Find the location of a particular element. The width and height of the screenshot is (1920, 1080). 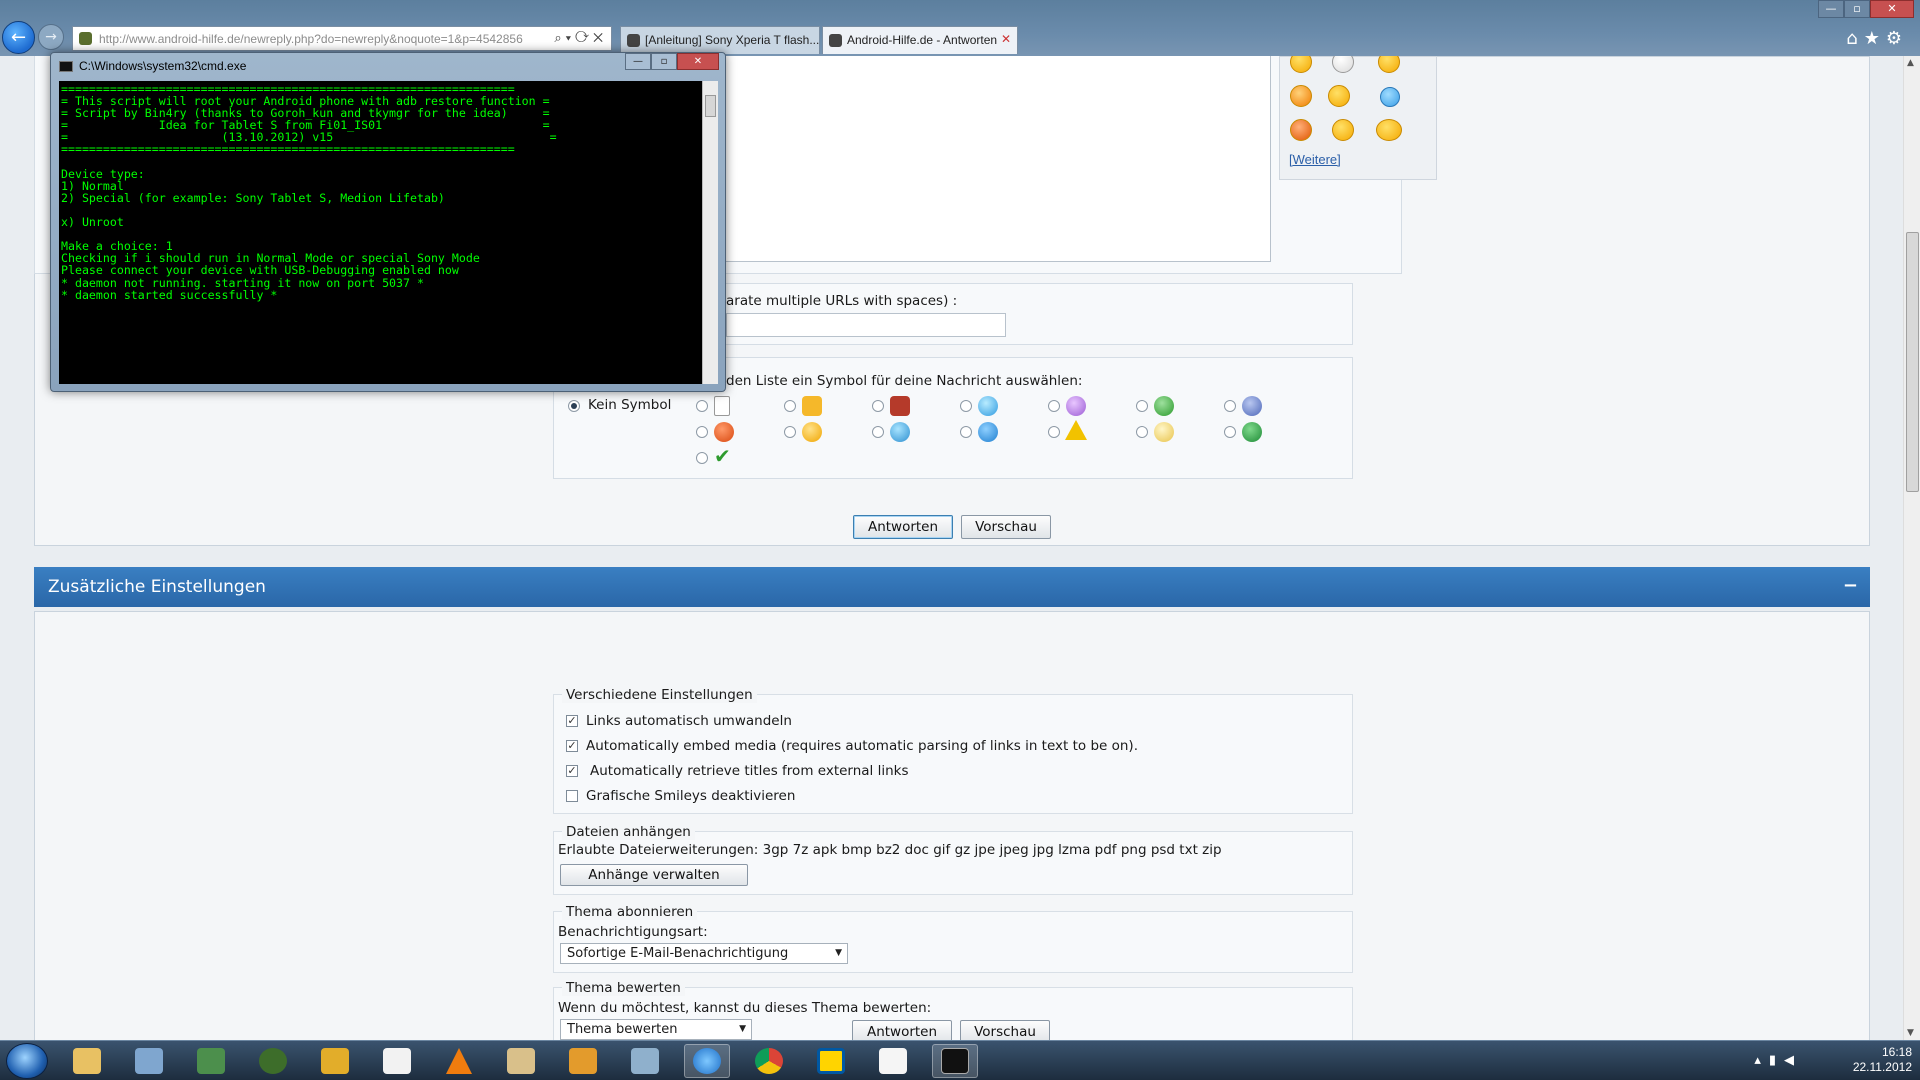

rate-value: Thema bewerten is located at coordinates (622, 1029).